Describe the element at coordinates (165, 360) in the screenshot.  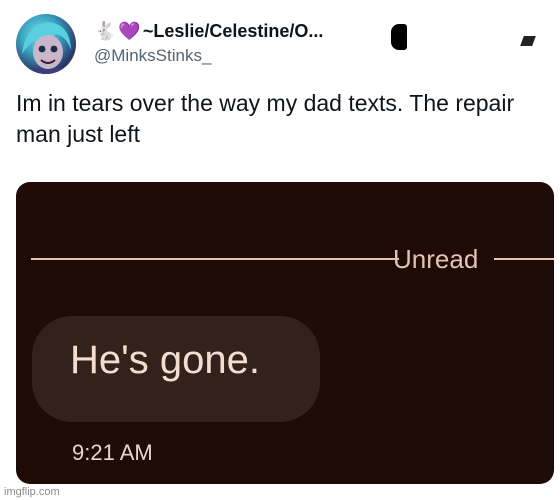
I see `message-text: He's gone.` at that location.